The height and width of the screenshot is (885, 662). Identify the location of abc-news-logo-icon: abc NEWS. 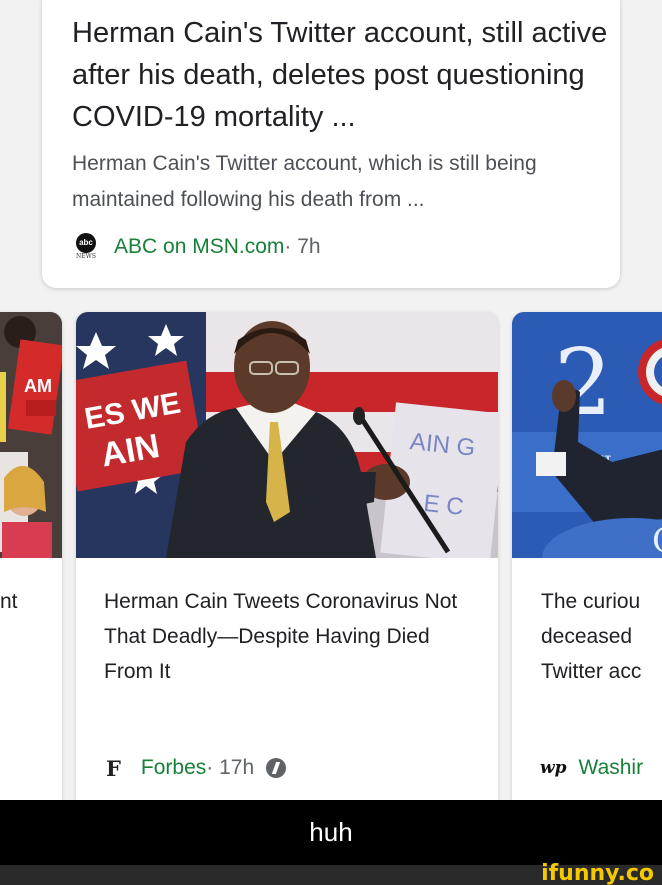
(86, 247).